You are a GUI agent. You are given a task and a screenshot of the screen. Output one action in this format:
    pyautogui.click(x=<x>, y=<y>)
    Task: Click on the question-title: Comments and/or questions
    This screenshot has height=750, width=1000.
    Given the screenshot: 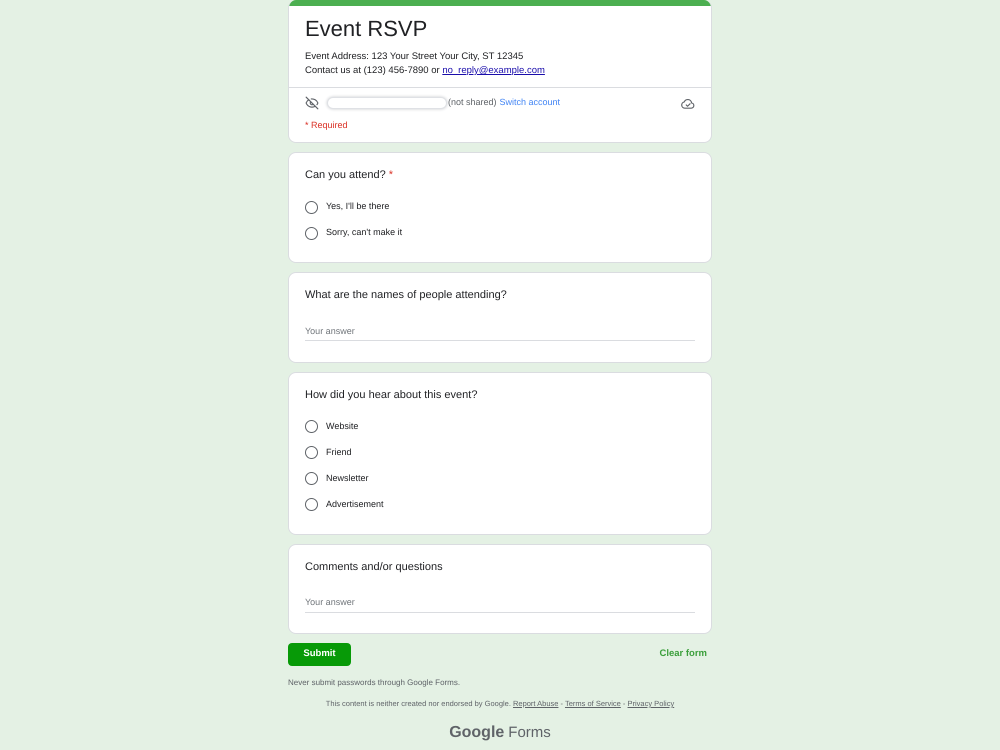 What is the action you would take?
    pyautogui.click(x=374, y=567)
    